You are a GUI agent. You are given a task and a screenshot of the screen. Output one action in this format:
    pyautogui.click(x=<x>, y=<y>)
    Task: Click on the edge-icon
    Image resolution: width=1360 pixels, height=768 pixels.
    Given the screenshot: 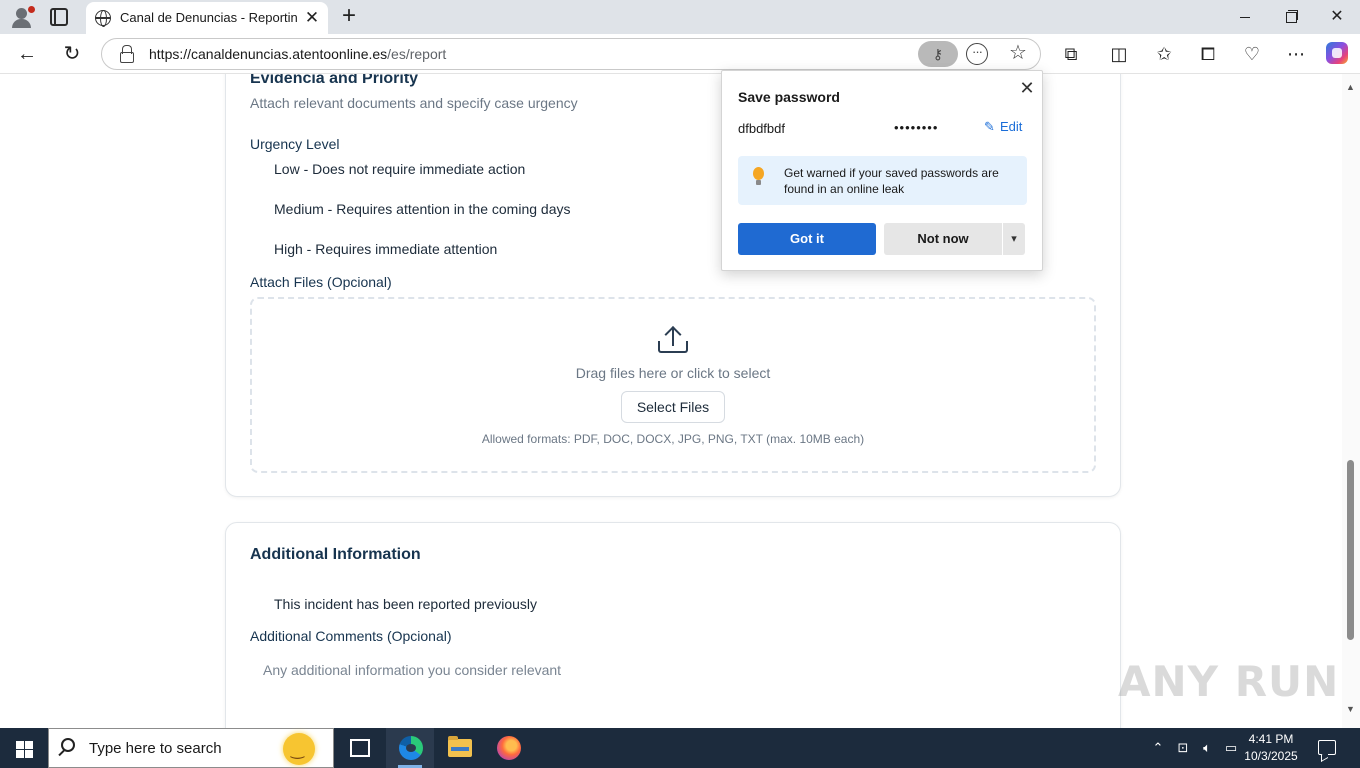 What is the action you would take?
    pyautogui.click(x=411, y=748)
    